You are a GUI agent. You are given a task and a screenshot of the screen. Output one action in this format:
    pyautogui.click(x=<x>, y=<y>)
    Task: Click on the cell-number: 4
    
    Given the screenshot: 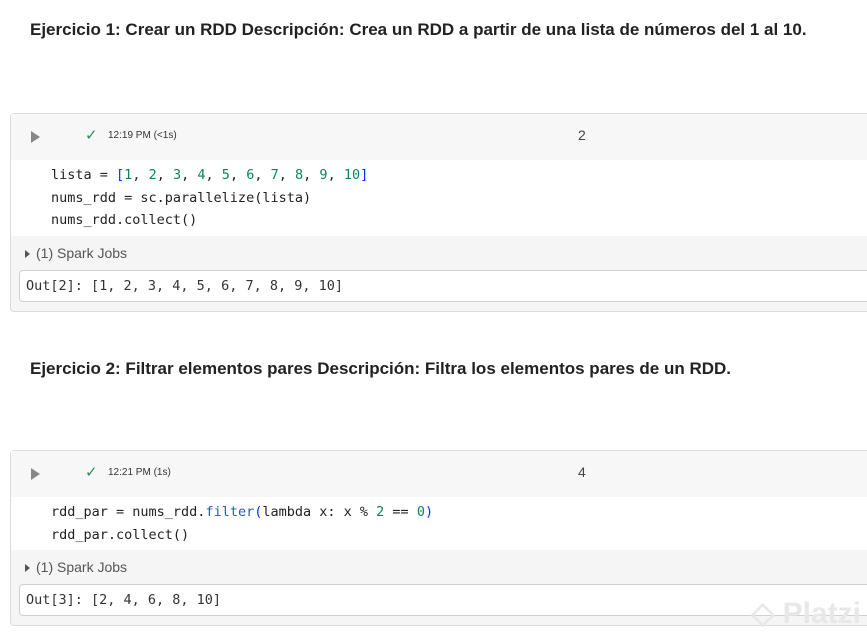 What is the action you would take?
    pyautogui.click(x=582, y=472)
    